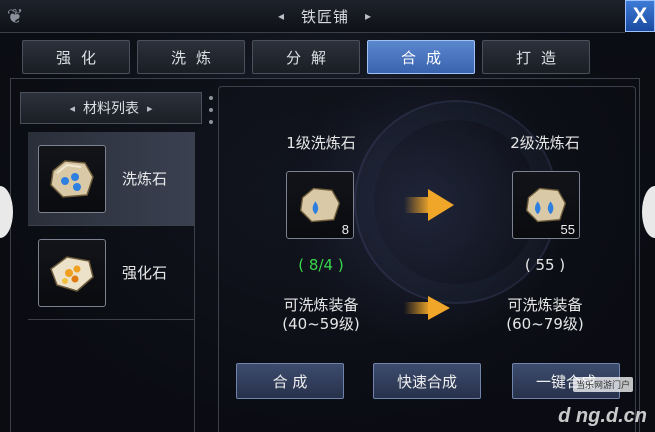 This screenshot has height=432, width=655. What do you see at coordinates (191, 57) in the screenshot?
I see `tab-refine: 洗炼` at bounding box center [191, 57].